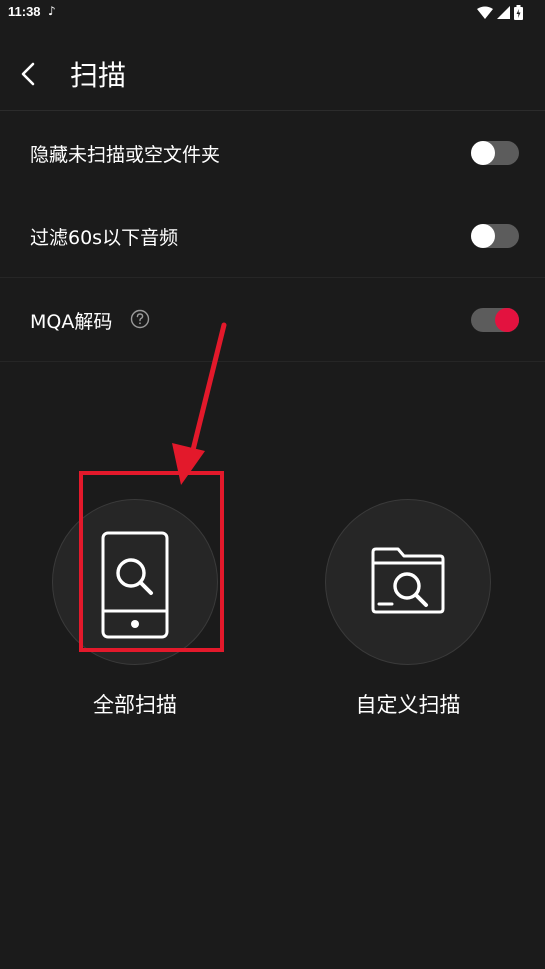 The width and height of the screenshot is (545, 969). What do you see at coordinates (135, 585) in the screenshot?
I see `phone-search-icon` at bounding box center [135, 585].